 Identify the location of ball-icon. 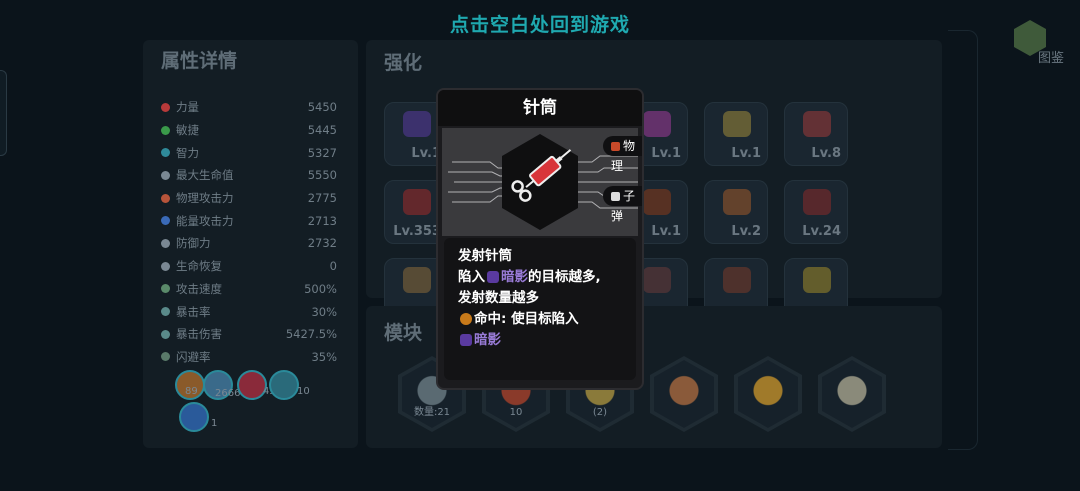
(817, 124).